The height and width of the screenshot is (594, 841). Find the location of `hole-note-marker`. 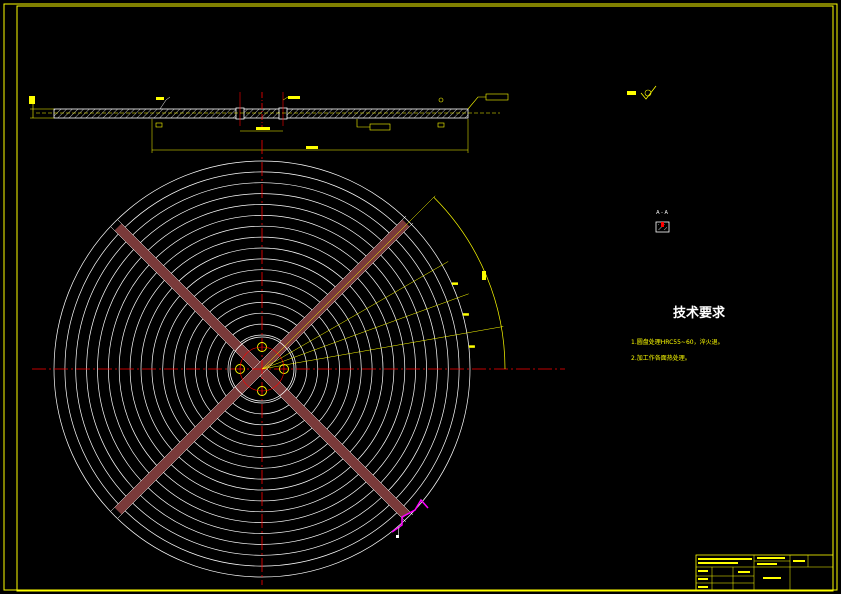

hole-note-marker is located at coordinates (294, 97).